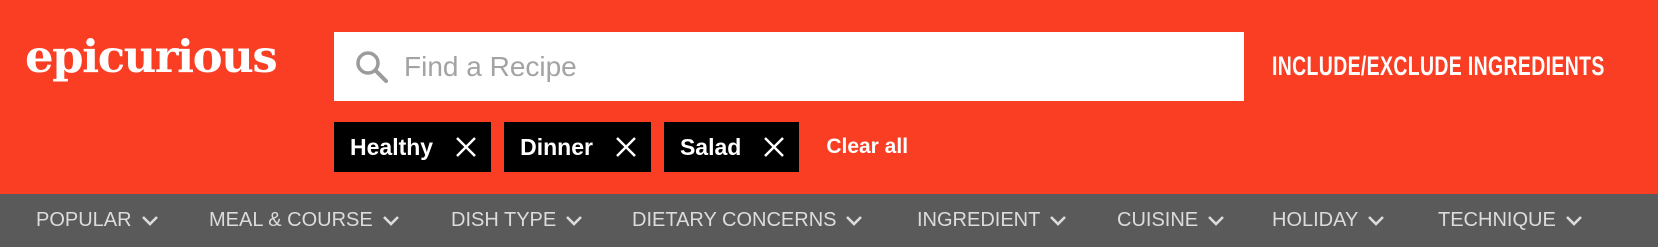  What do you see at coordinates (710, 146) in the screenshot?
I see `filter-chip-label: Salad` at bounding box center [710, 146].